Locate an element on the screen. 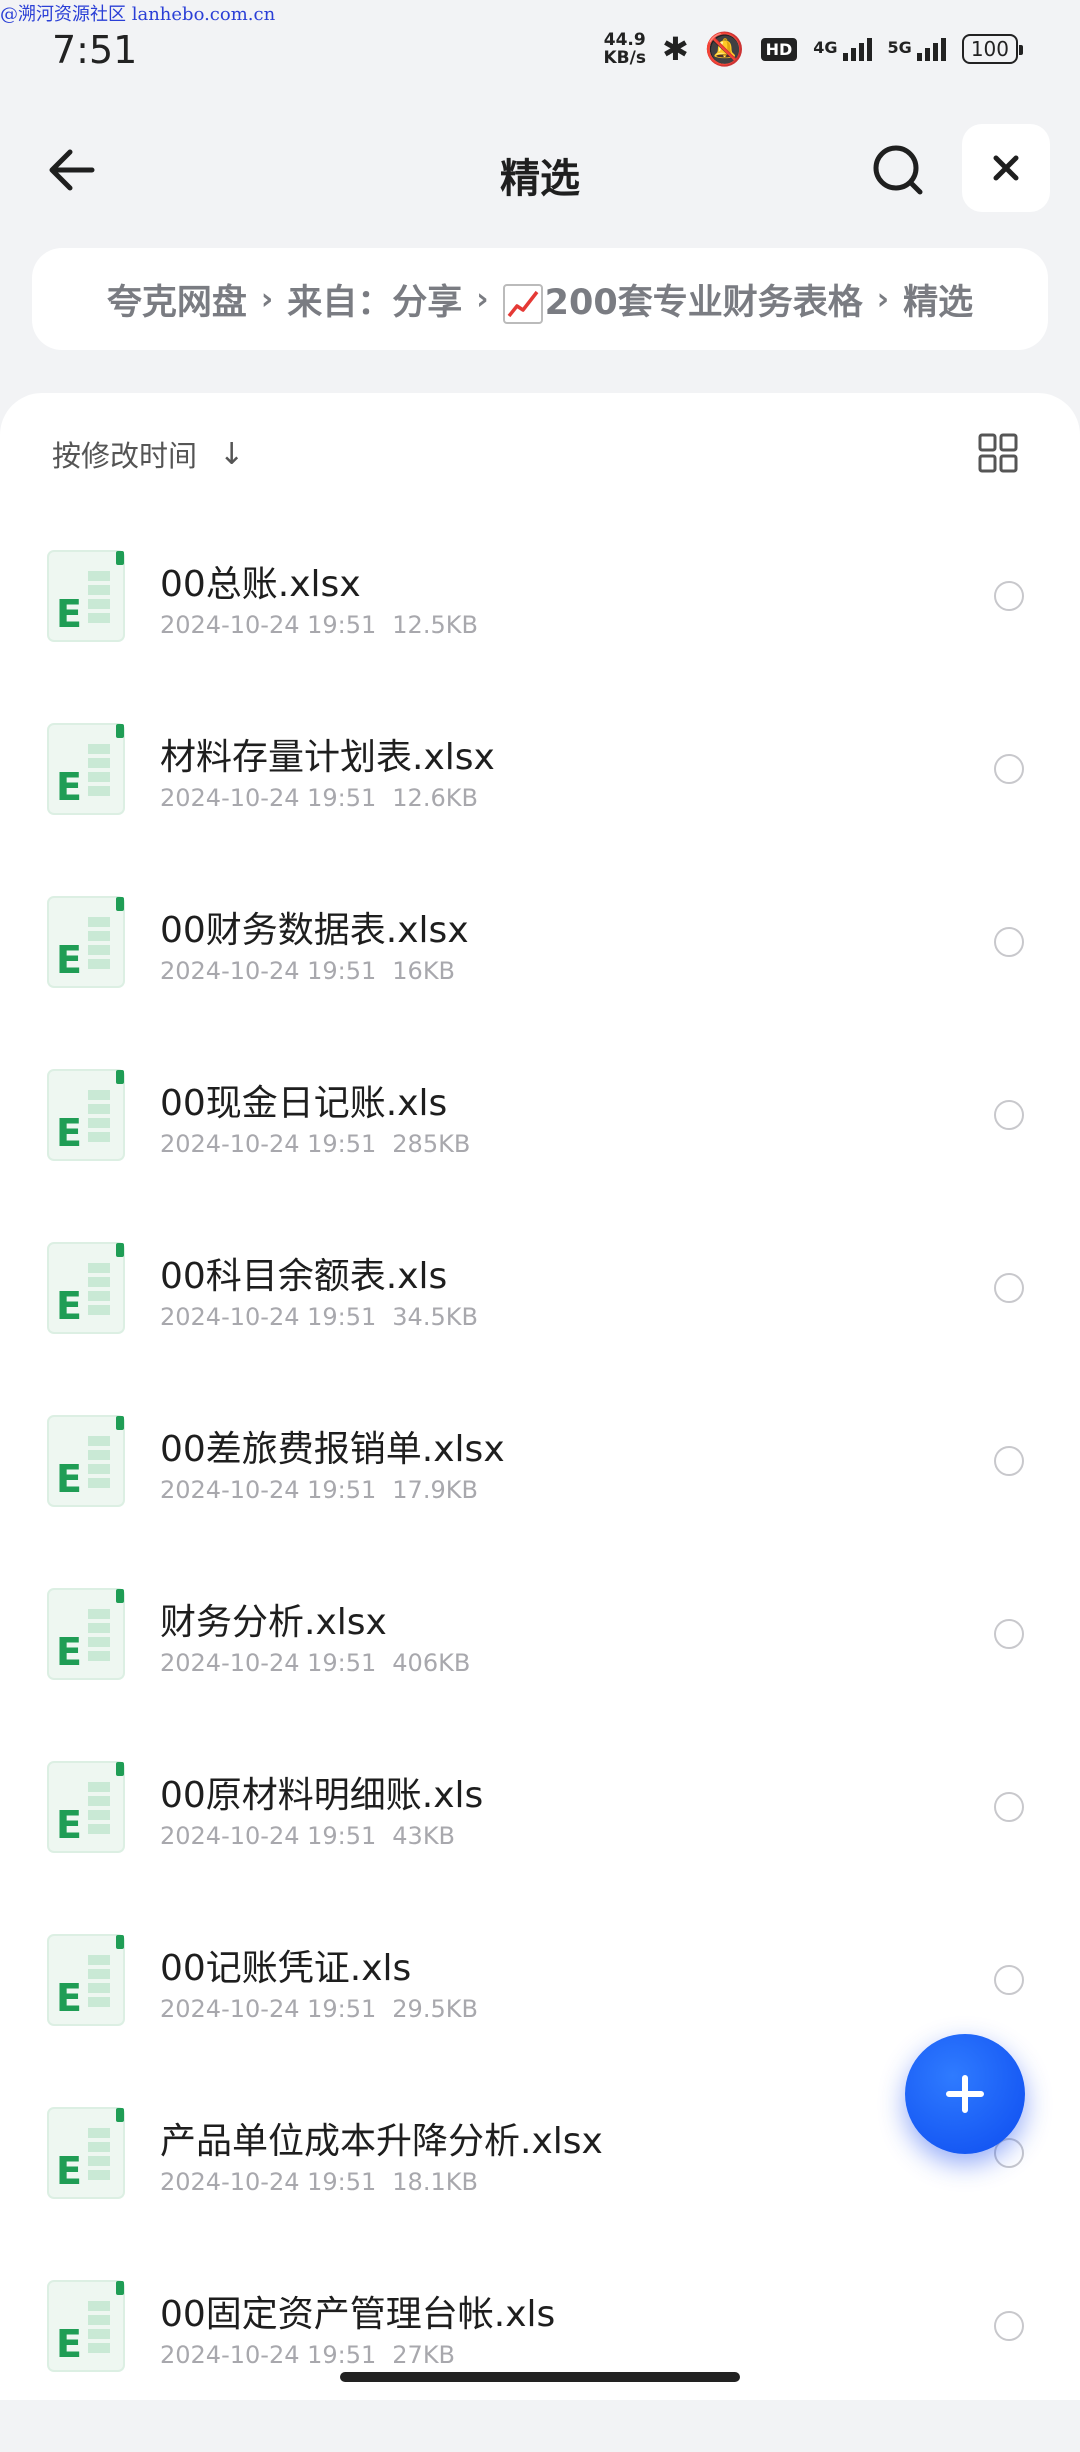 The width and height of the screenshot is (1080, 2452). file-size: 285KB is located at coordinates (431, 1144).